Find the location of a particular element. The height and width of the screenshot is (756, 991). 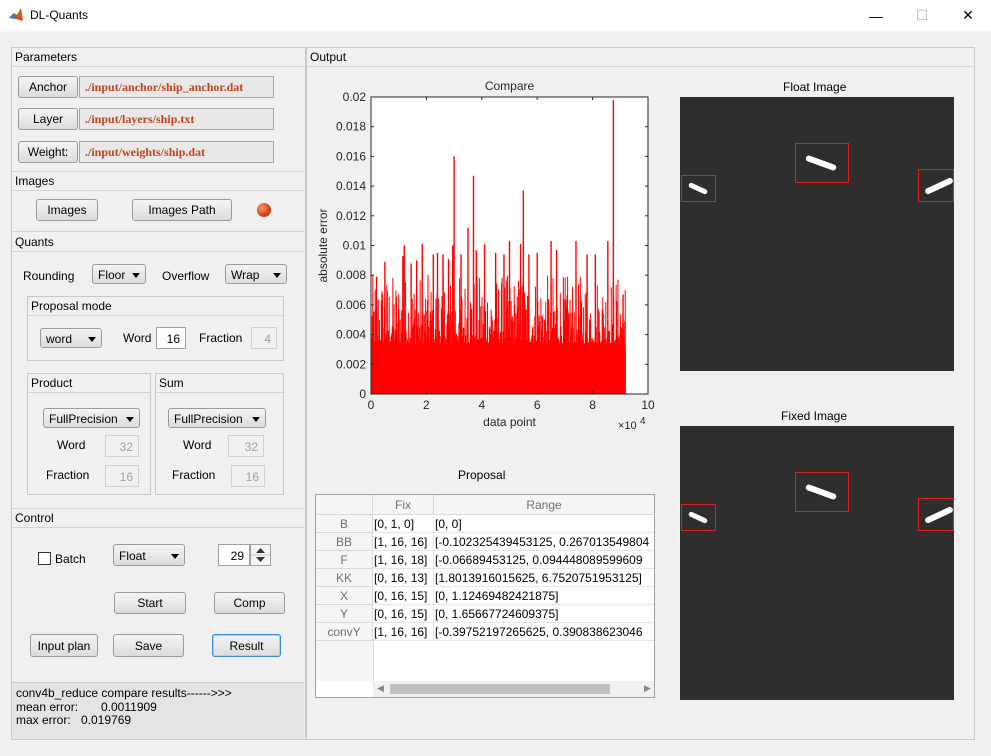

layer-button: Layer is located at coordinates (48, 119).